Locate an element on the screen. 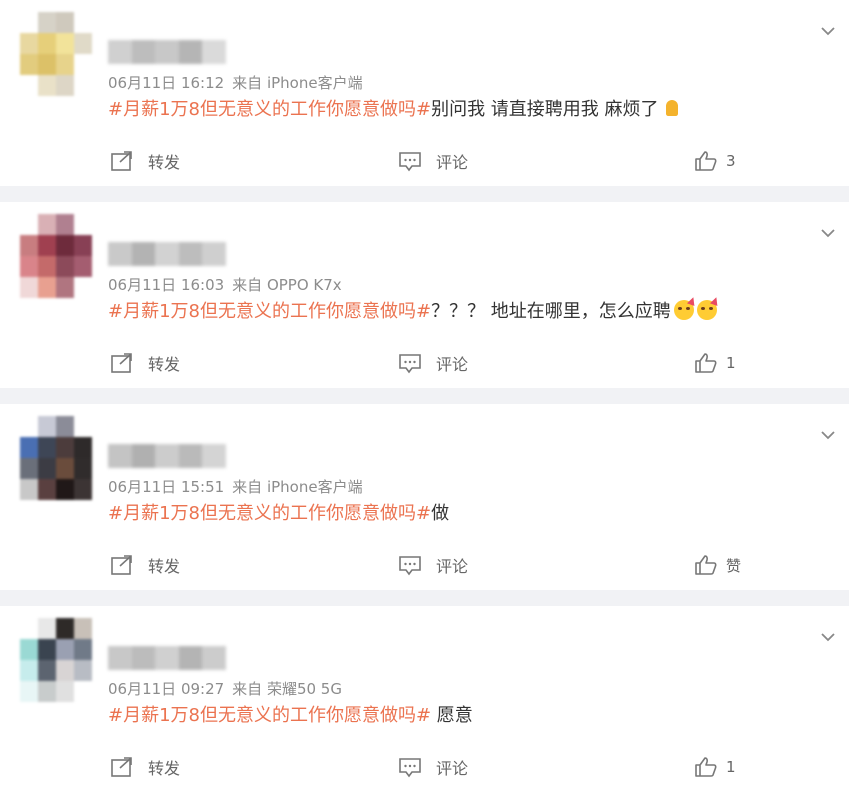 The height and width of the screenshot is (788, 849). action-bar: 转发 评论 赞 is located at coordinates (424, 565).